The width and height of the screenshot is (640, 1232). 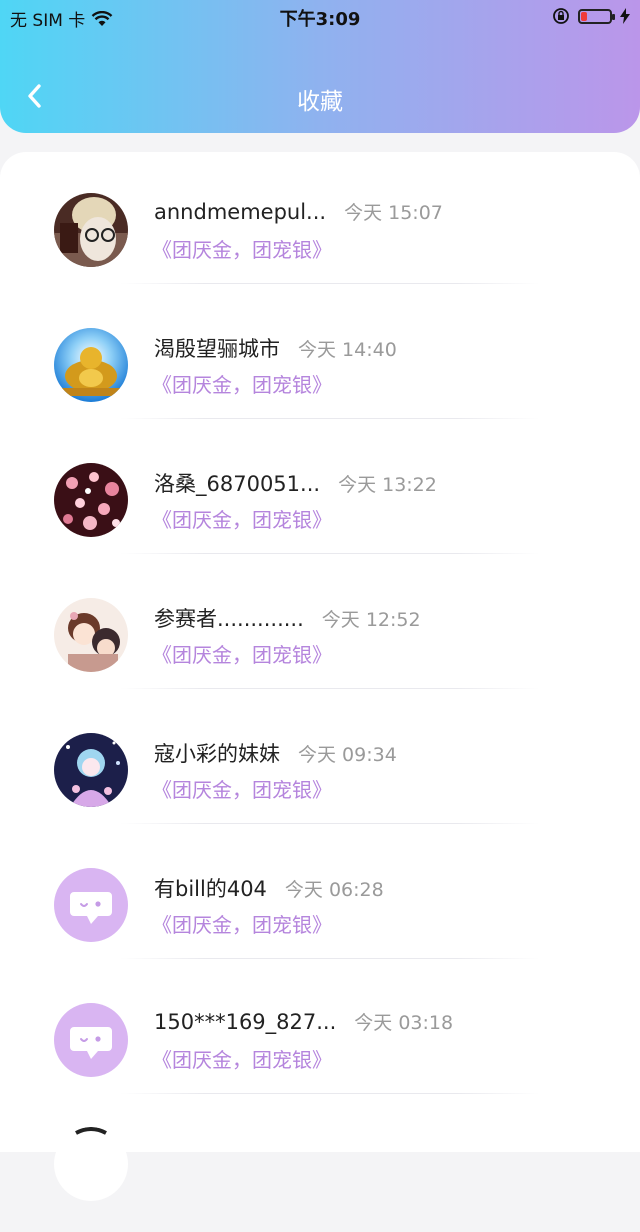 I want to click on list-item: 渴殷望骊城市 今天 14:40 《团厌金，团宠银》, so click(x=320, y=354).